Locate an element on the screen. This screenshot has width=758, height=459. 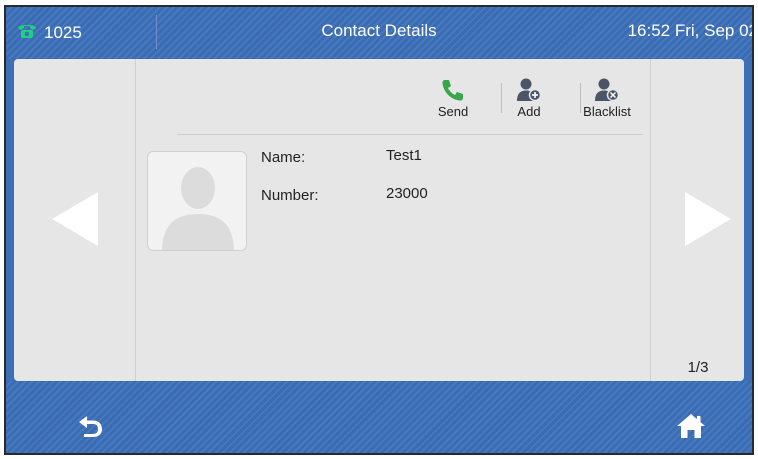
status-bar: 1025 Contact Details 16:52 Fri, Sep 02 is located at coordinates (379, 33).